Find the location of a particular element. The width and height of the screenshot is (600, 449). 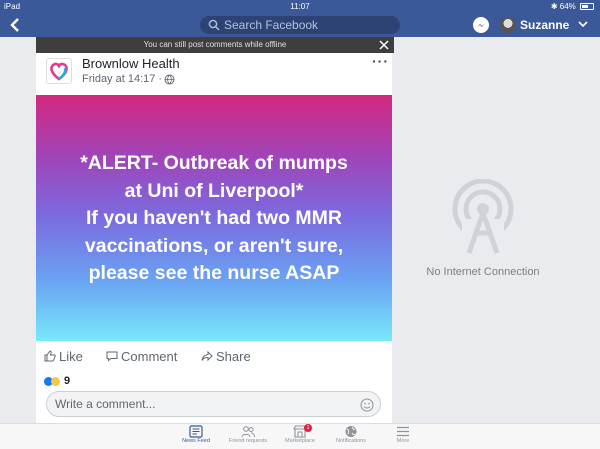

battery-icon is located at coordinates (587, 6).